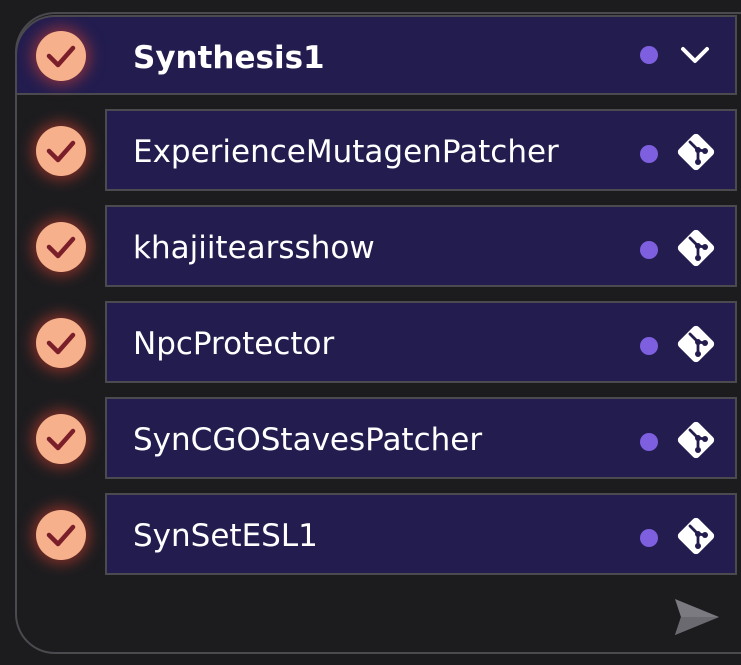 Image resolution: width=741 pixels, height=665 pixels. I want to click on send-icon, so click(697, 617).